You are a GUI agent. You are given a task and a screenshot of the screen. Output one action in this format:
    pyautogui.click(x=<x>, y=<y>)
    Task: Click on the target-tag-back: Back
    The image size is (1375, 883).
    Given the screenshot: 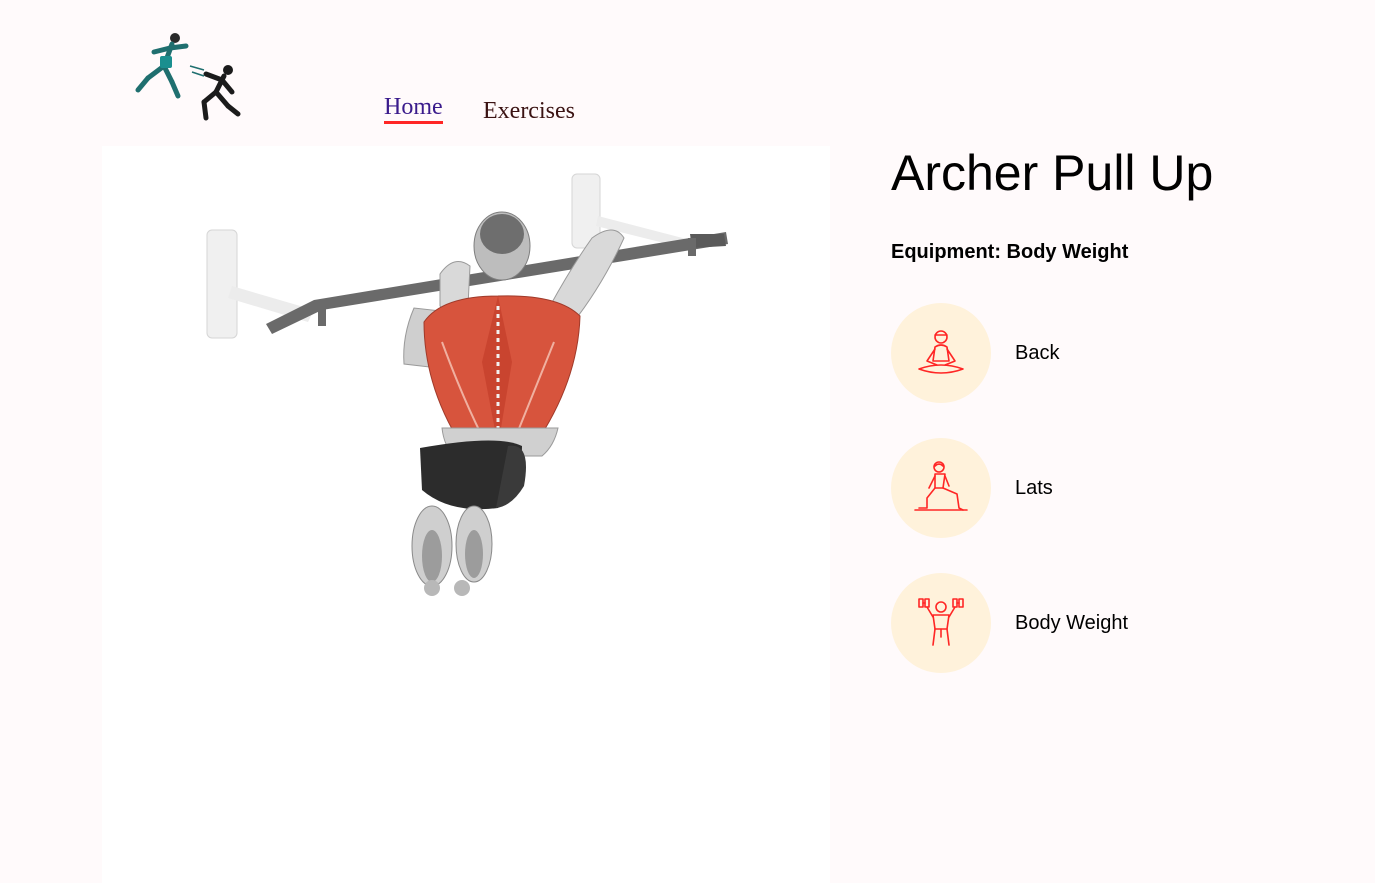 What is the action you would take?
    pyautogui.click(x=1101, y=353)
    